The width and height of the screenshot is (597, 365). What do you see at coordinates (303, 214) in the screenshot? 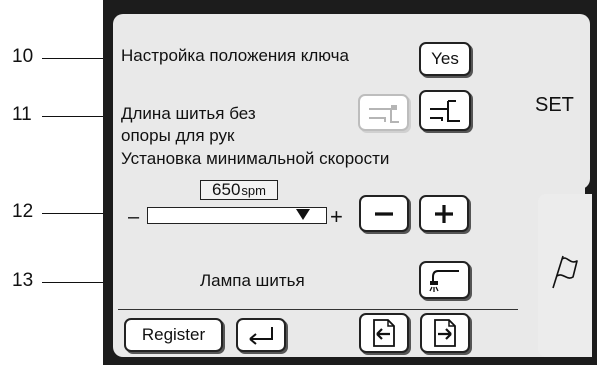
I see `slider-thumb` at bounding box center [303, 214].